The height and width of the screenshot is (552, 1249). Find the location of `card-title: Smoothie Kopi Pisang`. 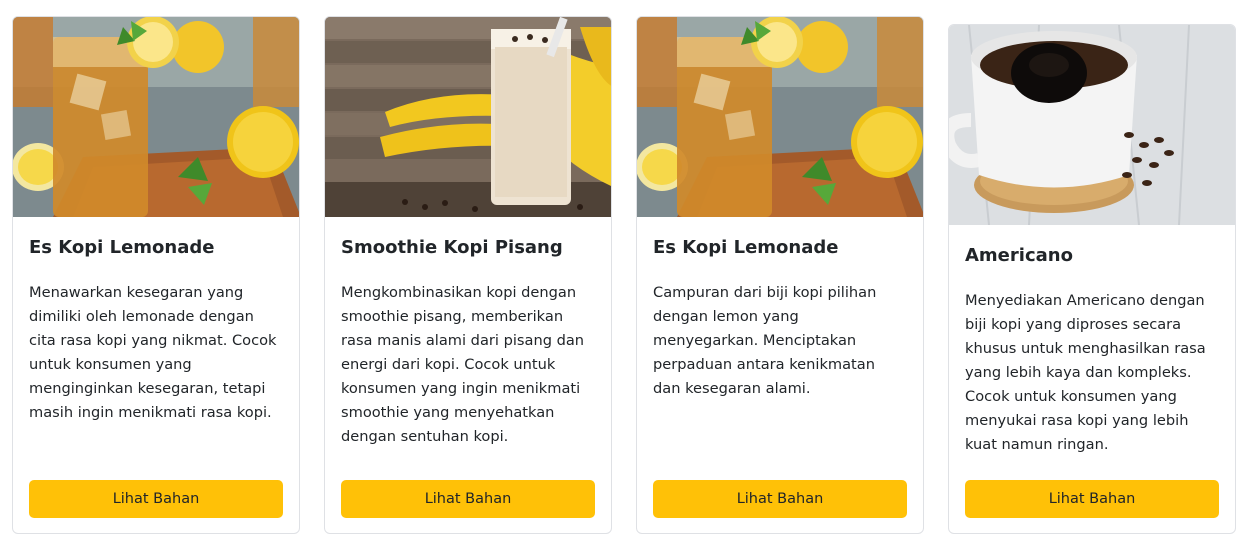

card-title: Smoothie Kopi Pisang is located at coordinates (452, 247).